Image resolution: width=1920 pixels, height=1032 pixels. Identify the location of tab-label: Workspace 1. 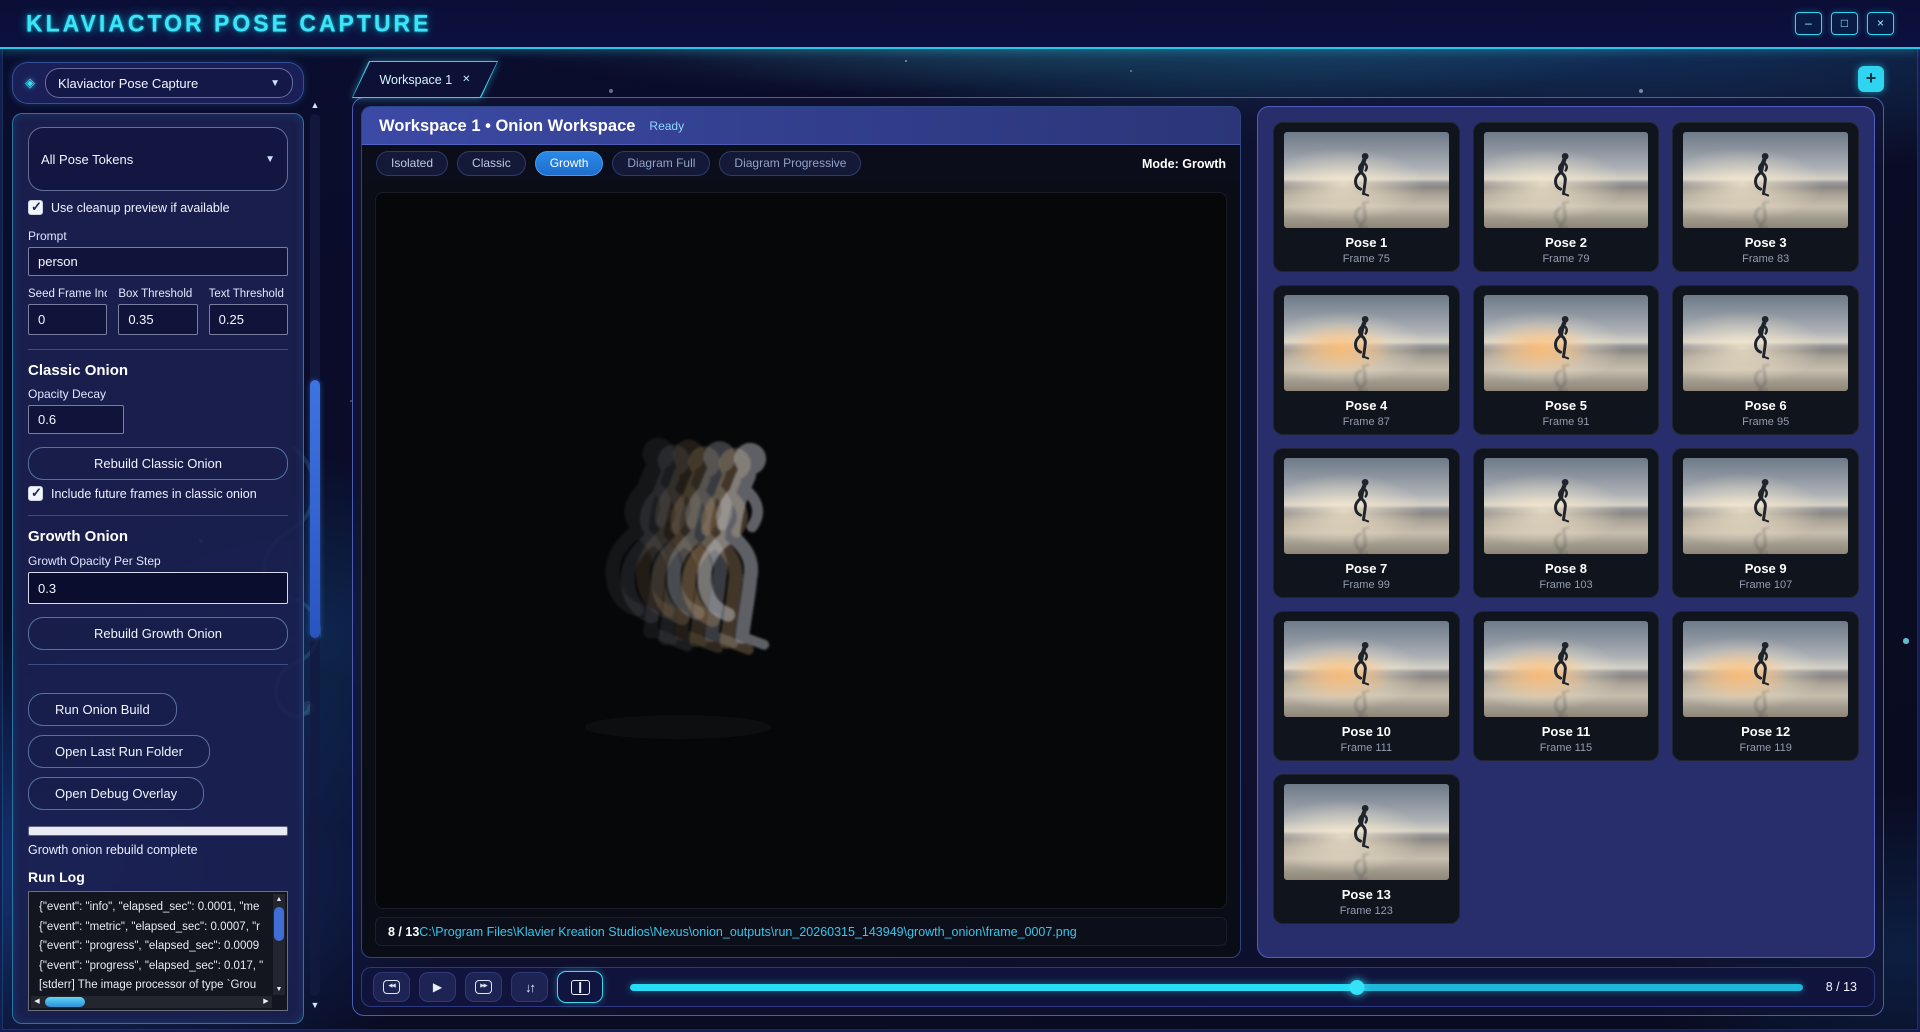
(416, 79).